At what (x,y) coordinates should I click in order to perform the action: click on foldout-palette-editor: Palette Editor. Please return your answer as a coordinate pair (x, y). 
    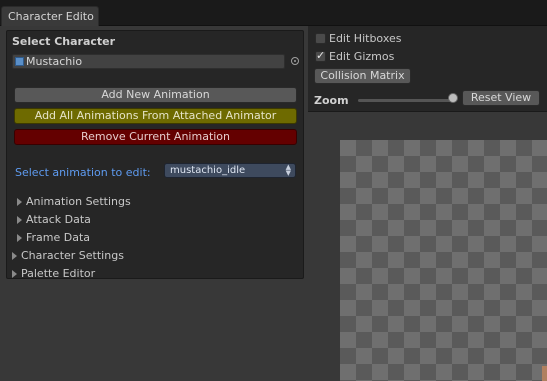
    Looking at the image, I should click on (53, 273).